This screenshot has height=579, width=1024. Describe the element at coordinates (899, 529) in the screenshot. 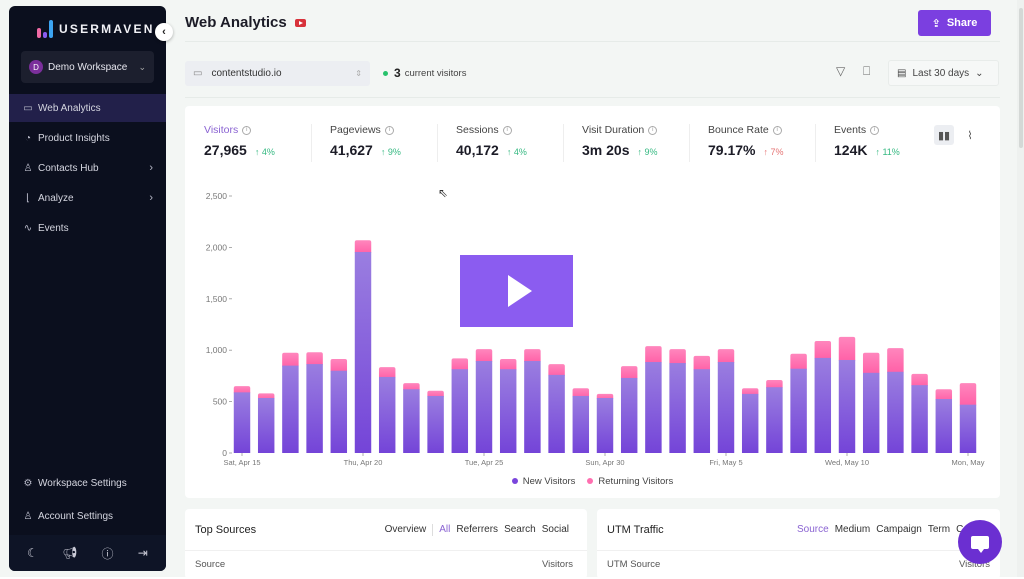

I see `tab-campaign: Campaign` at that location.